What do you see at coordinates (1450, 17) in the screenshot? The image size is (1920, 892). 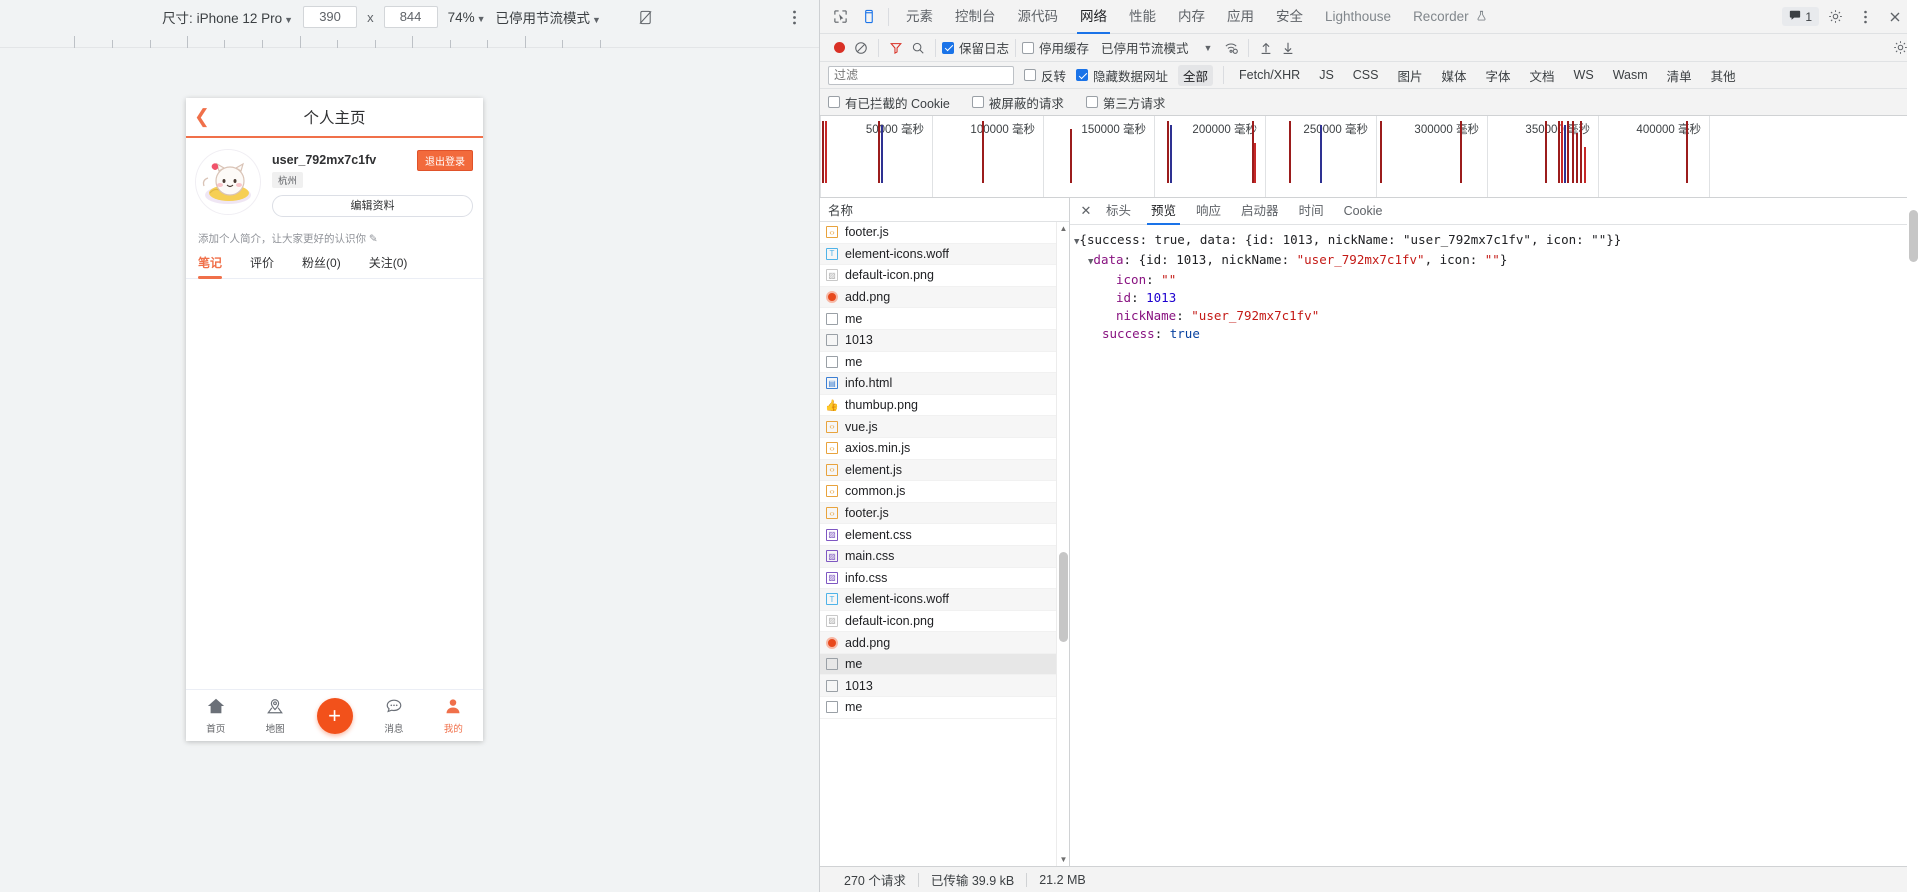 I see `tab-recorder: Recorder` at bounding box center [1450, 17].